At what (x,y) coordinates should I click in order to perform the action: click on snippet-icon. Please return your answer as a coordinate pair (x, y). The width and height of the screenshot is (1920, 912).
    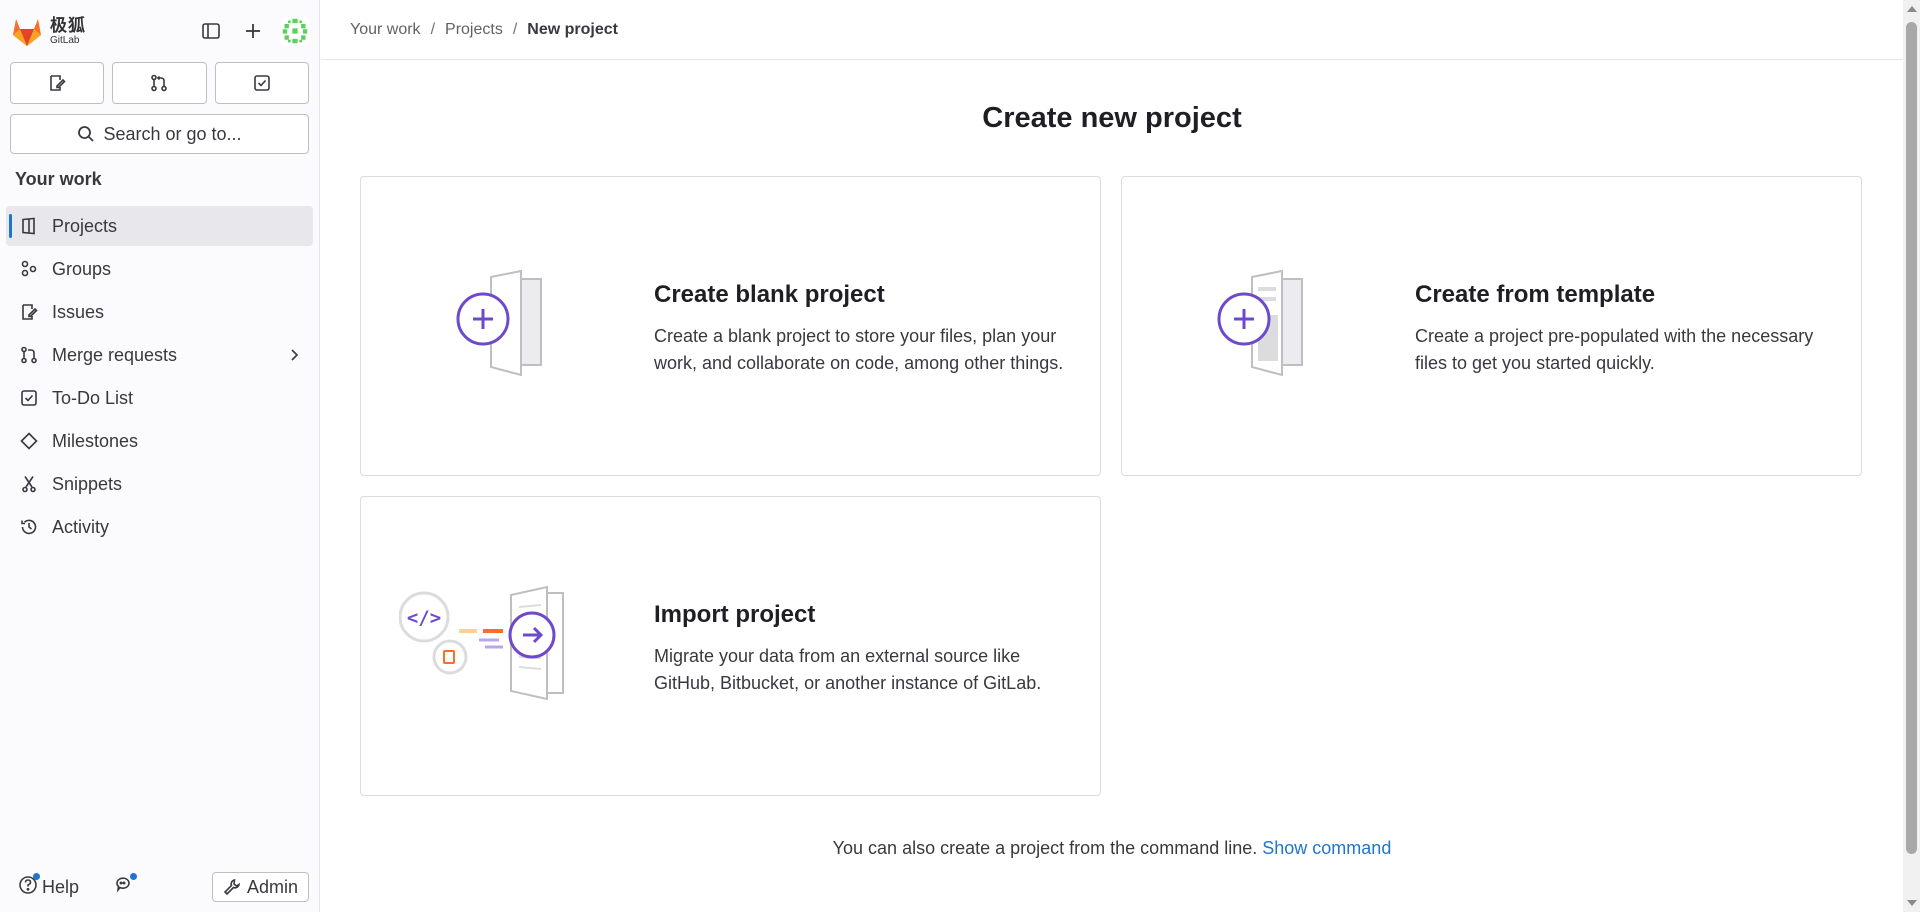
    Looking at the image, I should click on (29, 484).